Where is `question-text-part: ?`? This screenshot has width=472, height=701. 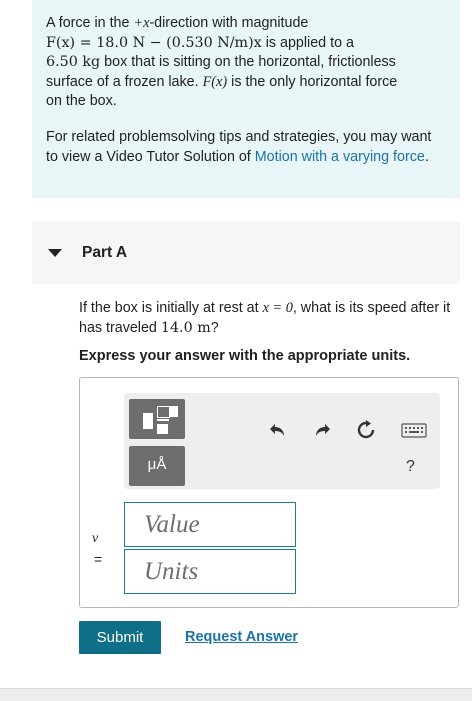 question-text-part: ? is located at coordinates (214, 328).